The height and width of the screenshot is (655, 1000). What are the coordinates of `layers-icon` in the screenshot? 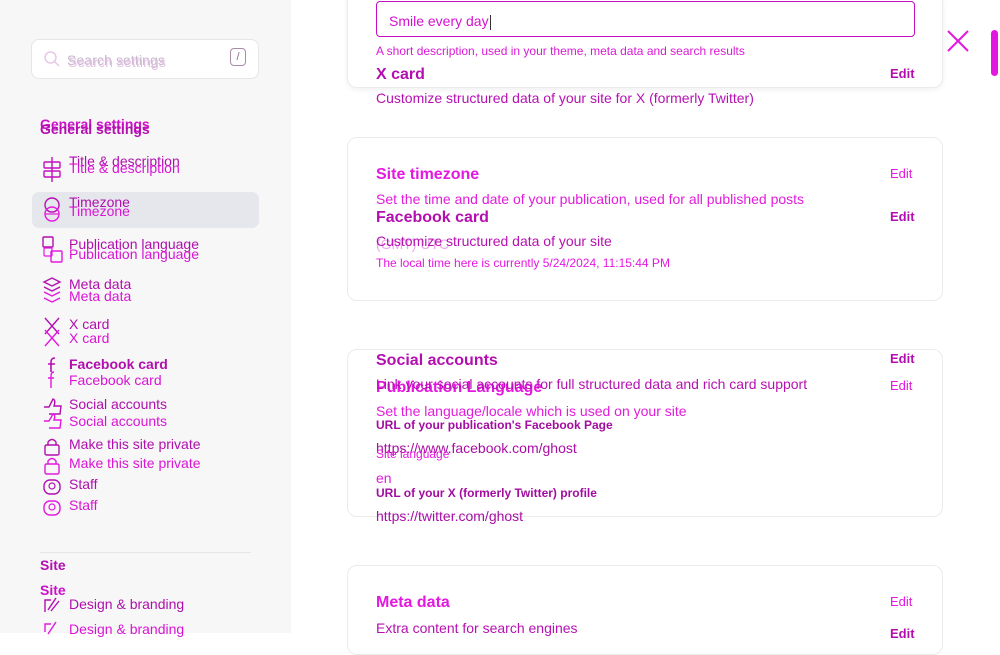 It's located at (52, 290).